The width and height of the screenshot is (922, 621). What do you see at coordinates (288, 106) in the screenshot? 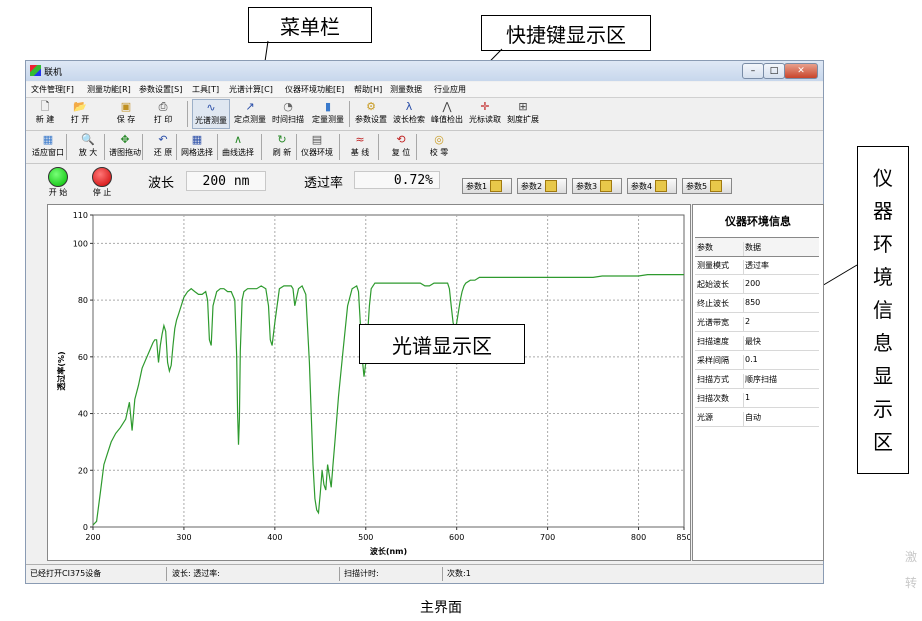
I see `clock-icon: ◔` at bounding box center [288, 106].